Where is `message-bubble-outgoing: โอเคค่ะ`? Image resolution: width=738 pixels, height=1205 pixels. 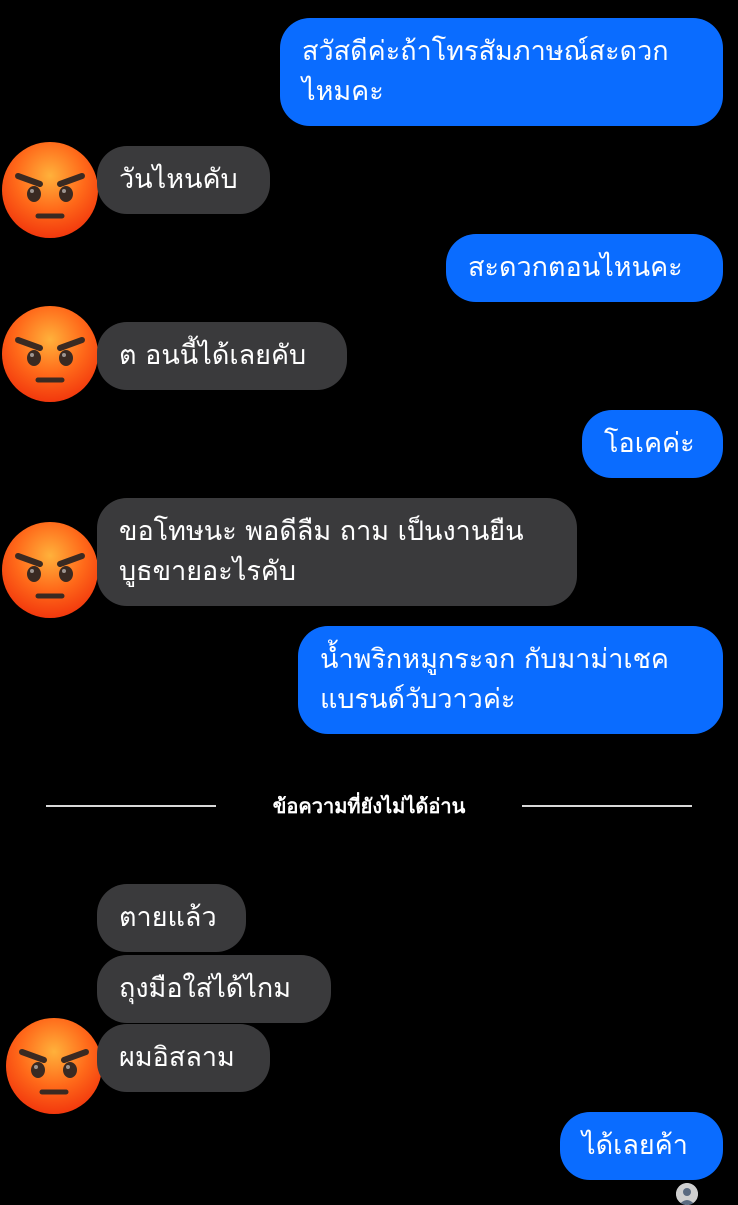 message-bubble-outgoing: โอเคค่ะ is located at coordinates (652, 444).